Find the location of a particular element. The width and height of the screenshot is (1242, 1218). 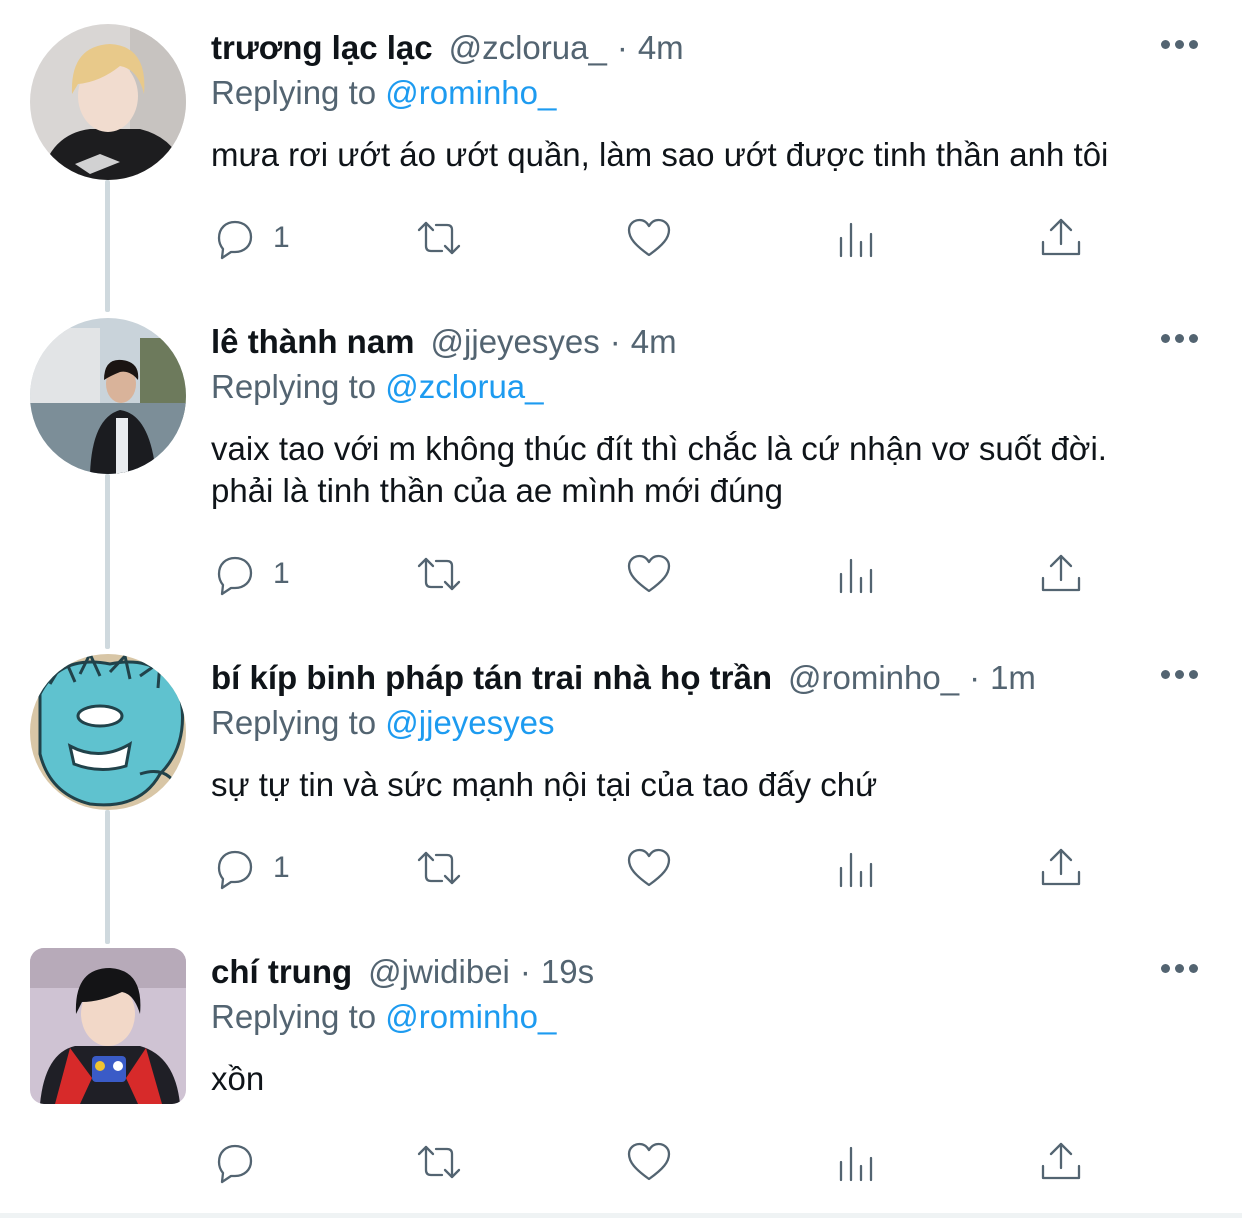

user-handle: @rominho_ is located at coordinates (873, 678).